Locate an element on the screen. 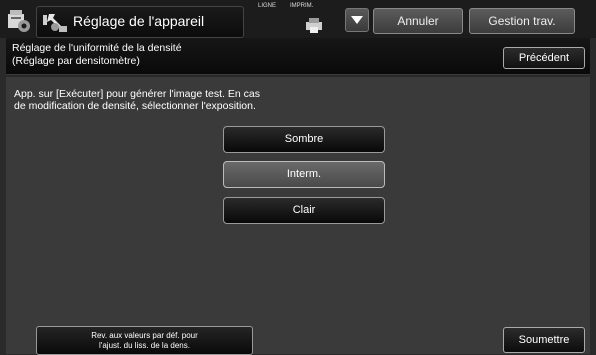 The image size is (596, 355). triangle-down-icon is located at coordinates (357, 20).